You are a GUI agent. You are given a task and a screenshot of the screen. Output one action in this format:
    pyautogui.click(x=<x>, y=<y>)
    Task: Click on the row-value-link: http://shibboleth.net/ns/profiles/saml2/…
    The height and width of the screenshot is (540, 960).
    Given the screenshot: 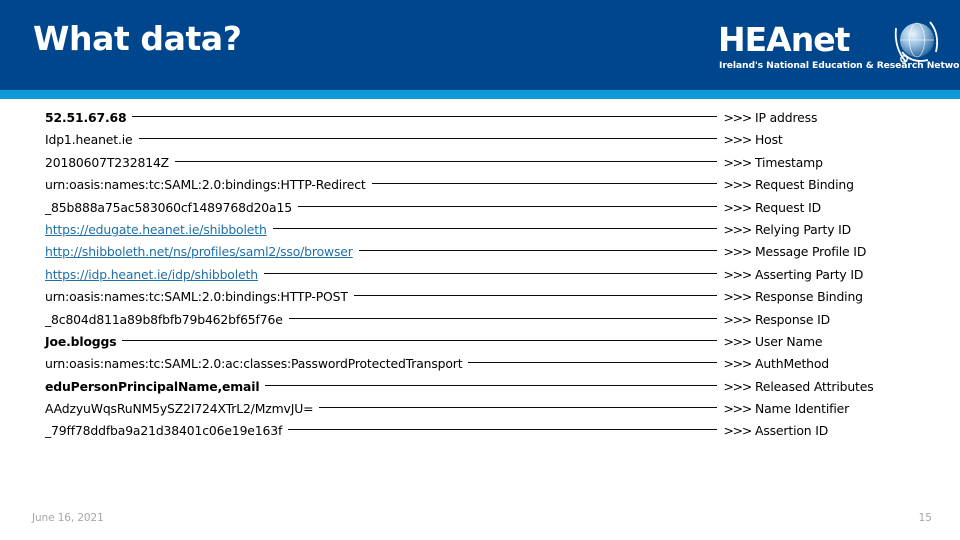 What is the action you would take?
    pyautogui.click(x=199, y=251)
    